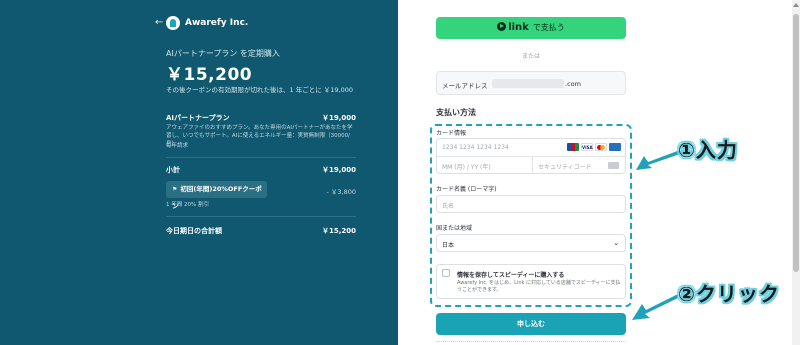  I want to click on submit-button: 申し込む, so click(531, 324).